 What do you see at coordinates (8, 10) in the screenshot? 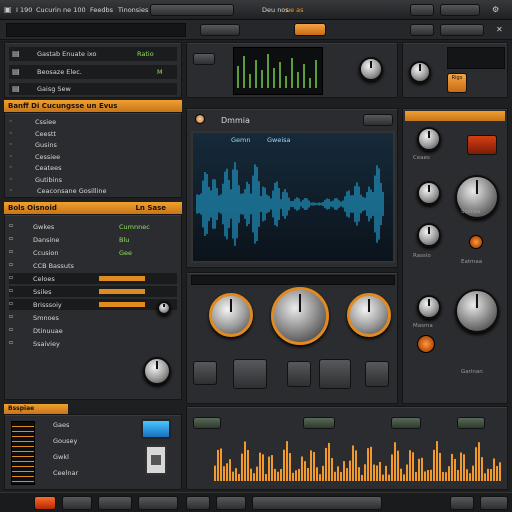
I see `window-icon: ▣` at bounding box center [8, 10].